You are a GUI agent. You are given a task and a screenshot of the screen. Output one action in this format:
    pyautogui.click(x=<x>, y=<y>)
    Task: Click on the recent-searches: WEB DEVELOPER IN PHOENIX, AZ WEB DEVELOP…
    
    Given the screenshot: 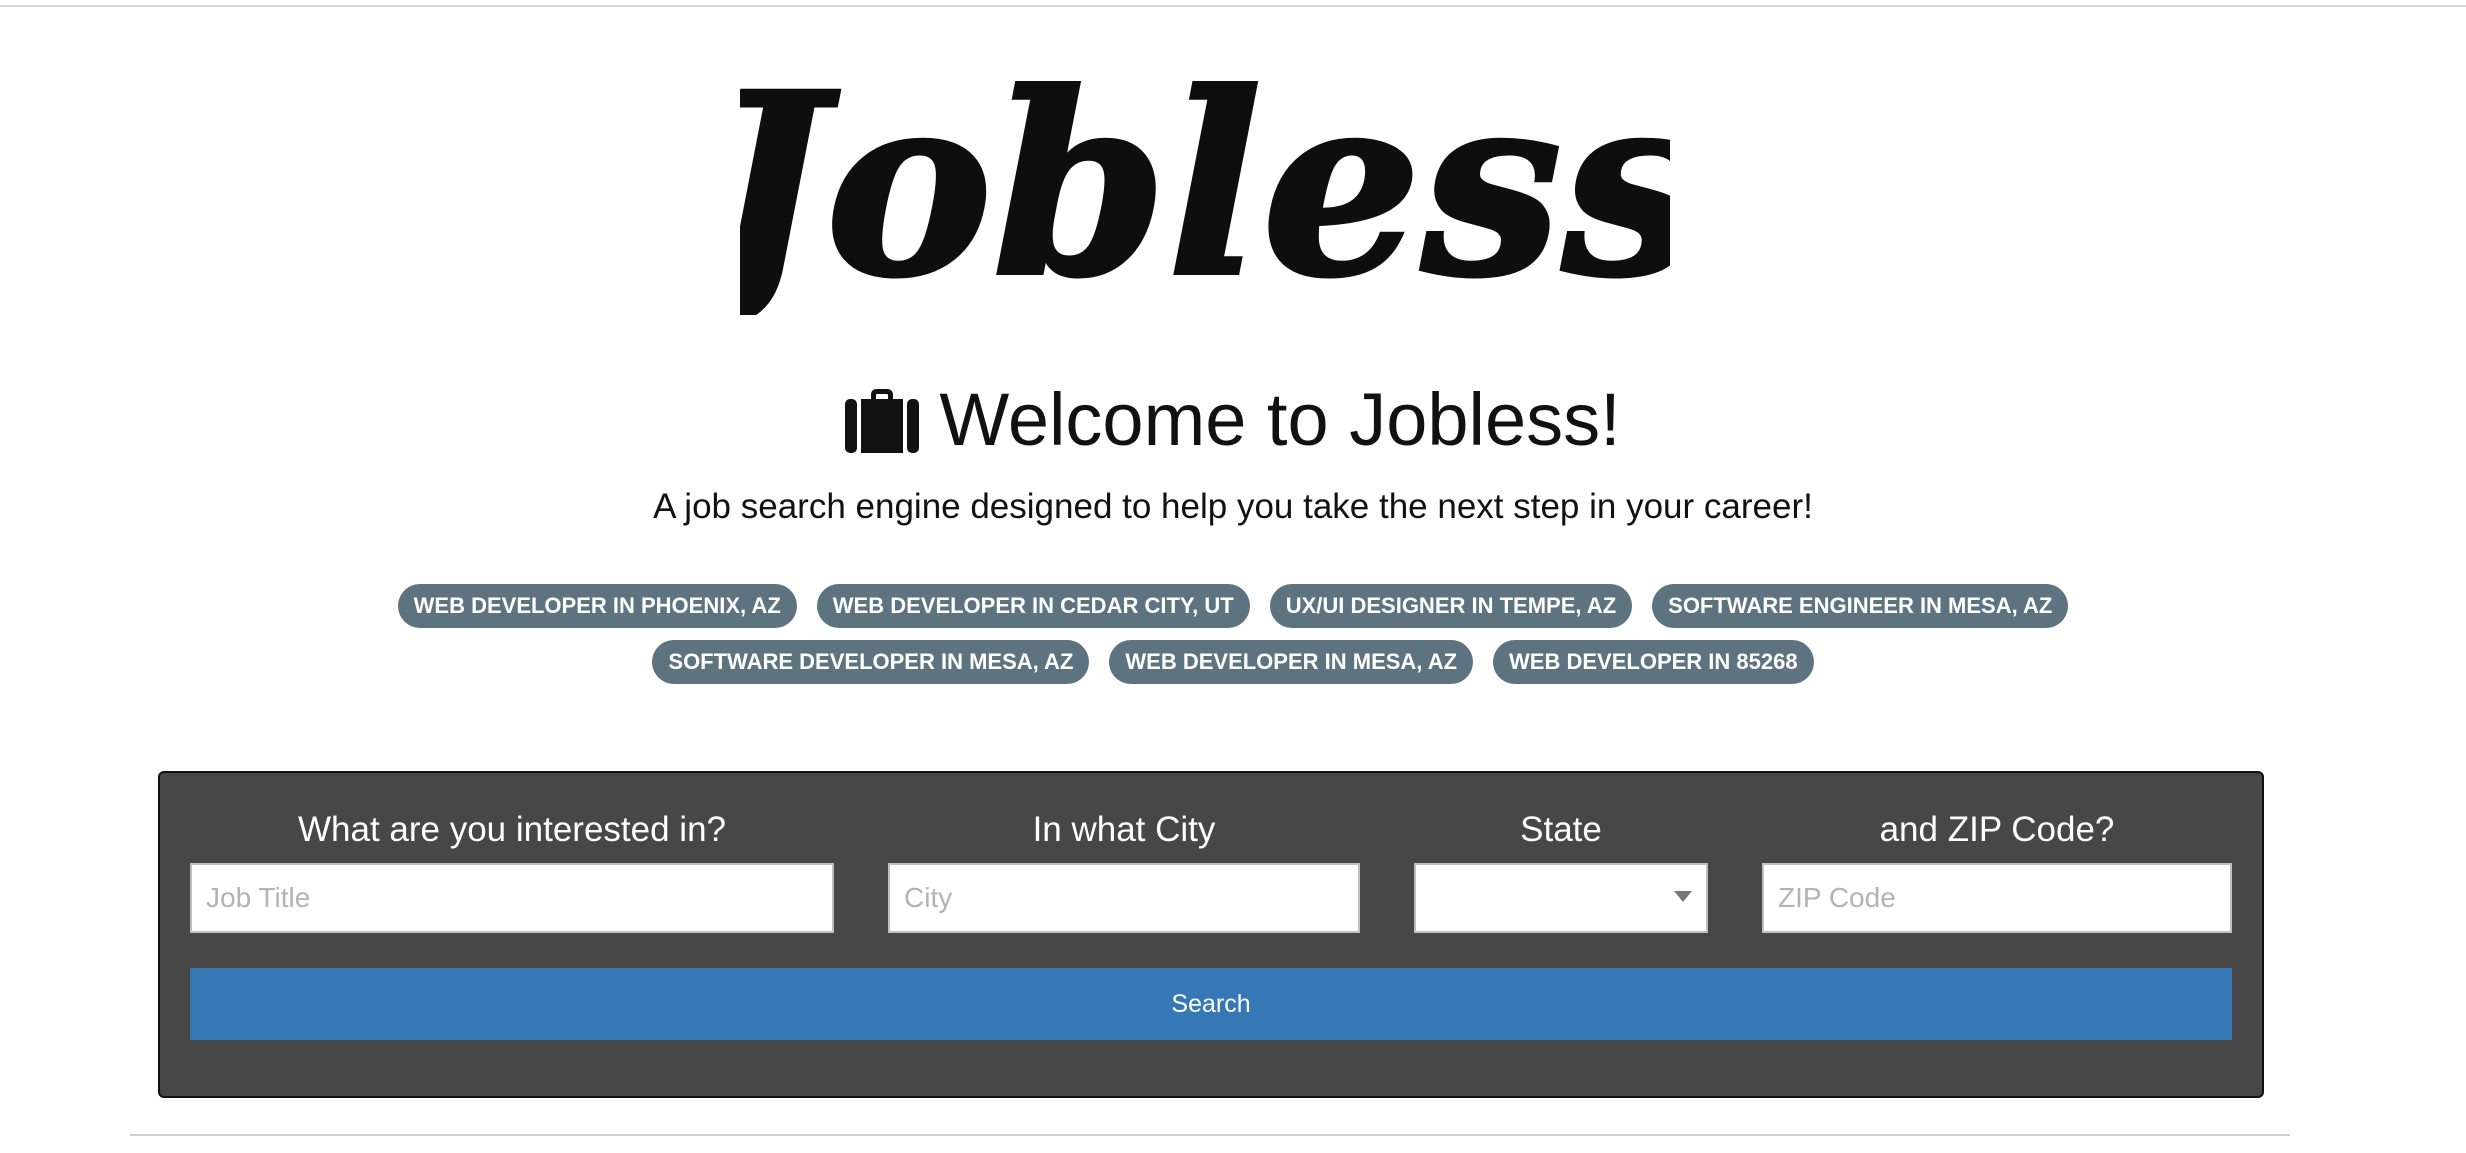 What is the action you would take?
    pyautogui.click(x=1233, y=640)
    